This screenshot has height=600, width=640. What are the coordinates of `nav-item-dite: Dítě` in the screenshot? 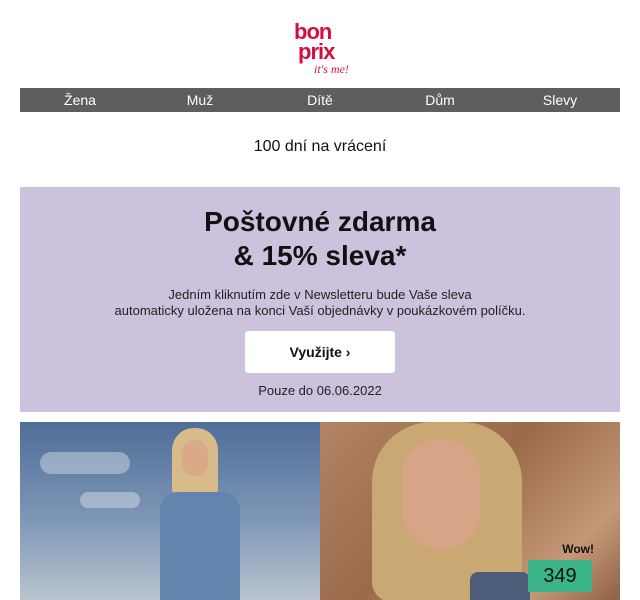 It's located at (320, 100).